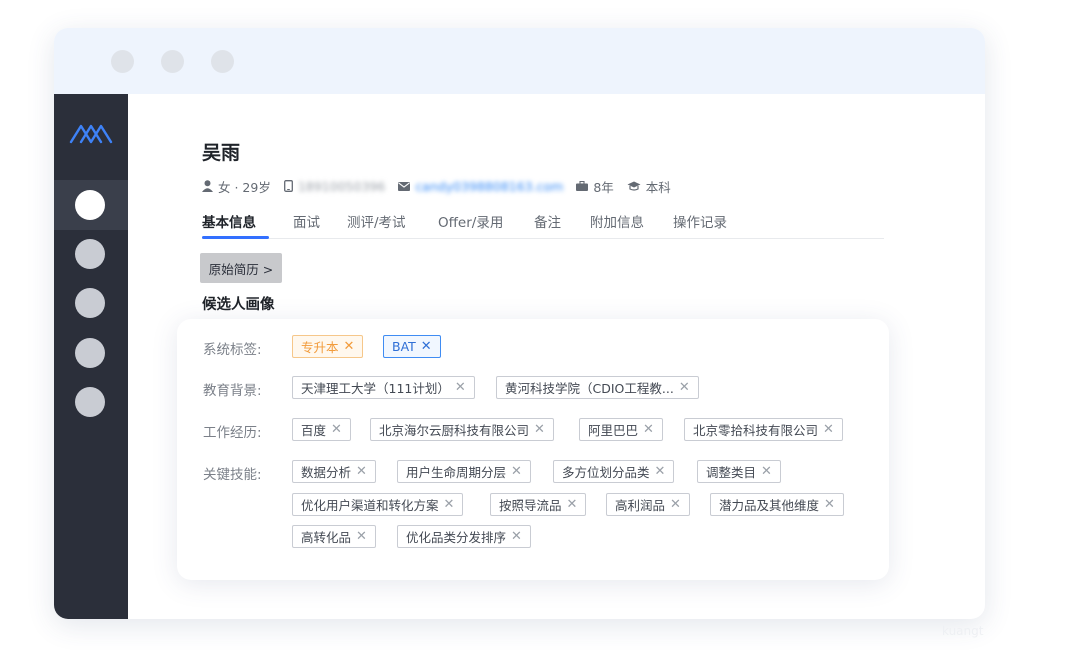  Describe the element at coordinates (640, 505) in the screenshot. I see `tag-label: 高利润品` at that location.